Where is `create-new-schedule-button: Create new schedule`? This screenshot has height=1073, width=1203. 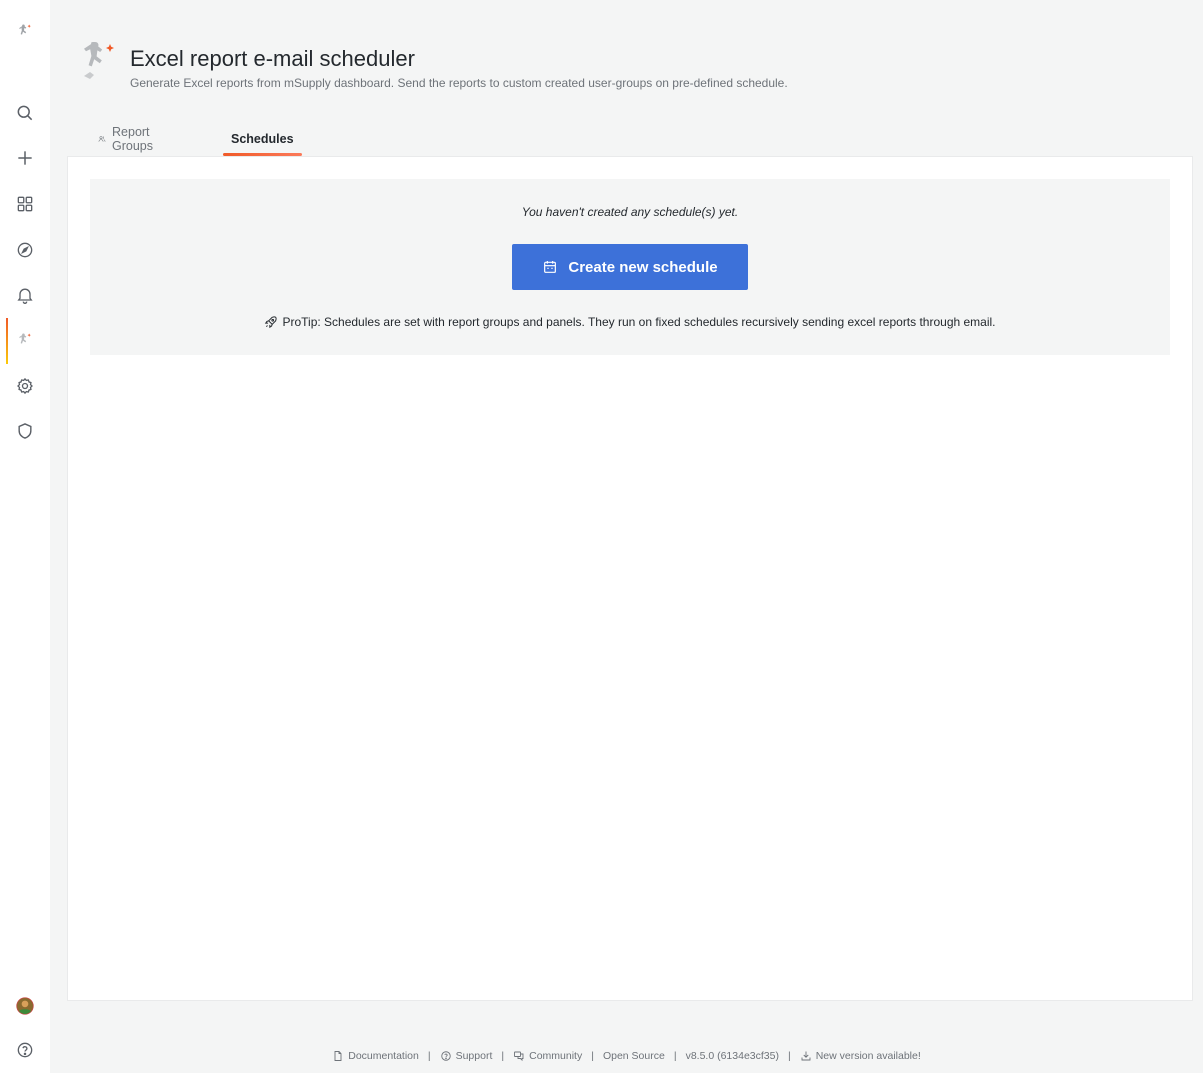
create-new-schedule-button: Create new schedule is located at coordinates (630, 267).